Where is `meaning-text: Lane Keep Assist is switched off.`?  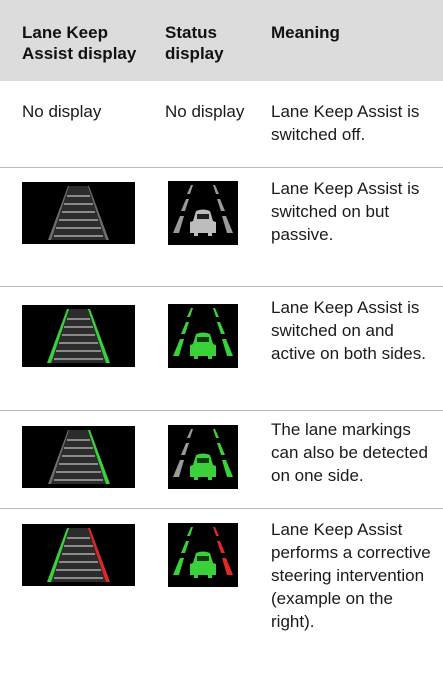
meaning-text: Lane Keep Assist is switched off. is located at coordinates (345, 123).